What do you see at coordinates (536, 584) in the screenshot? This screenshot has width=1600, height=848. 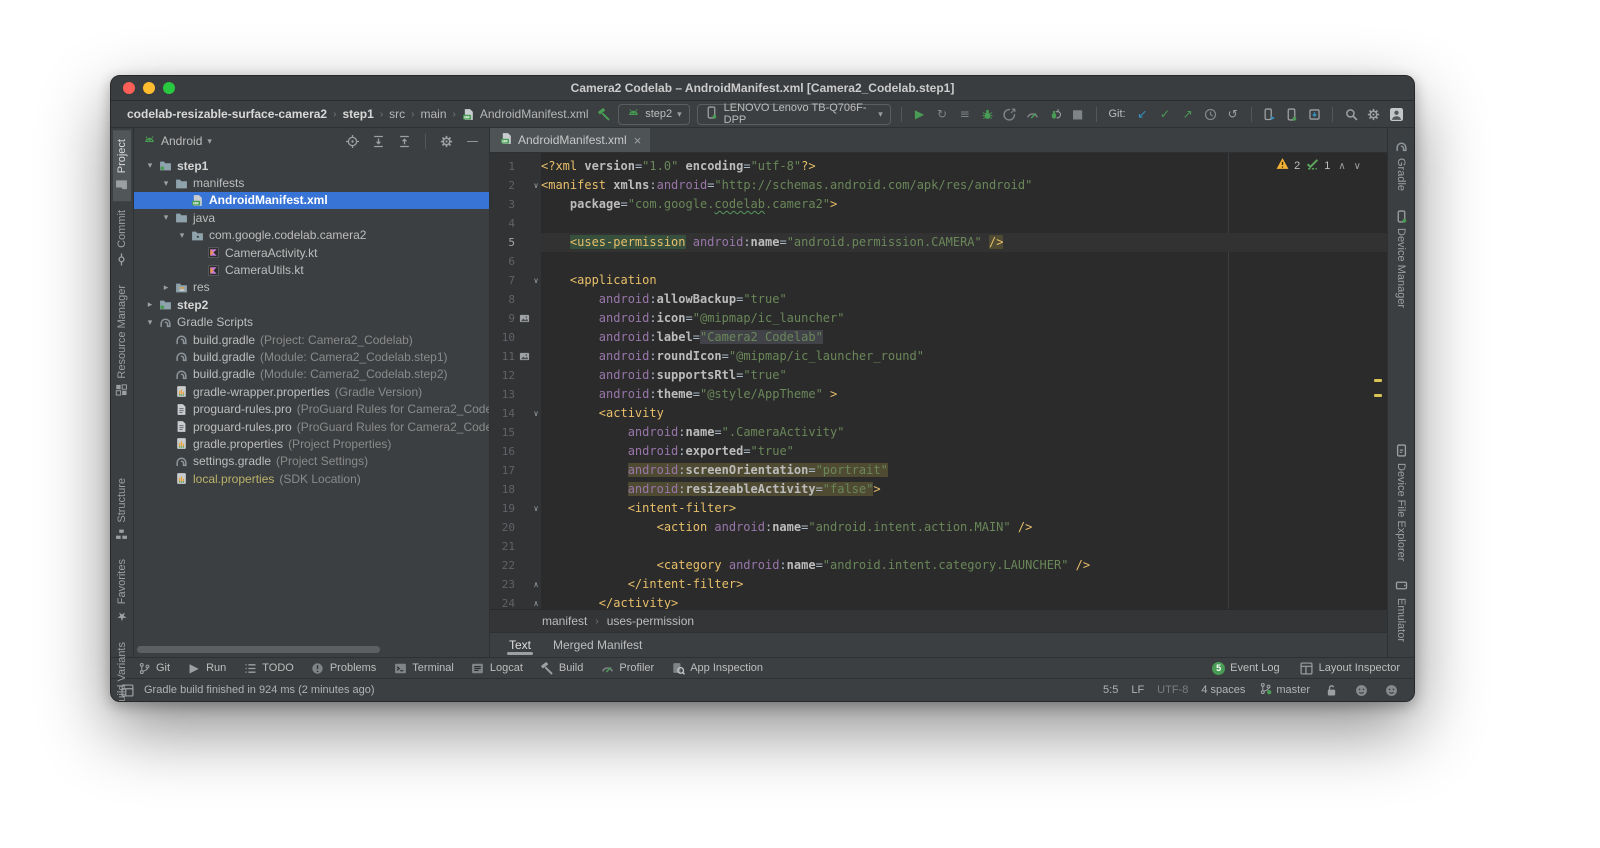 I see `fold-marker-icon: ∧` at bounding box center [536, 584].